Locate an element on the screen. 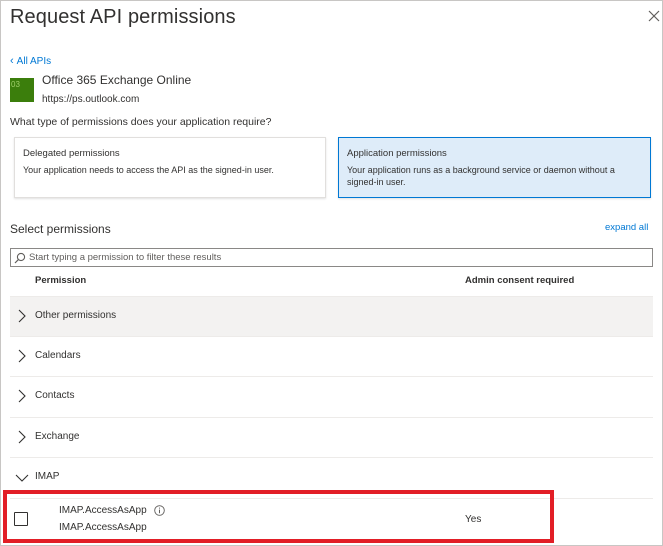  info-icon is located at coordinates (159, 510).